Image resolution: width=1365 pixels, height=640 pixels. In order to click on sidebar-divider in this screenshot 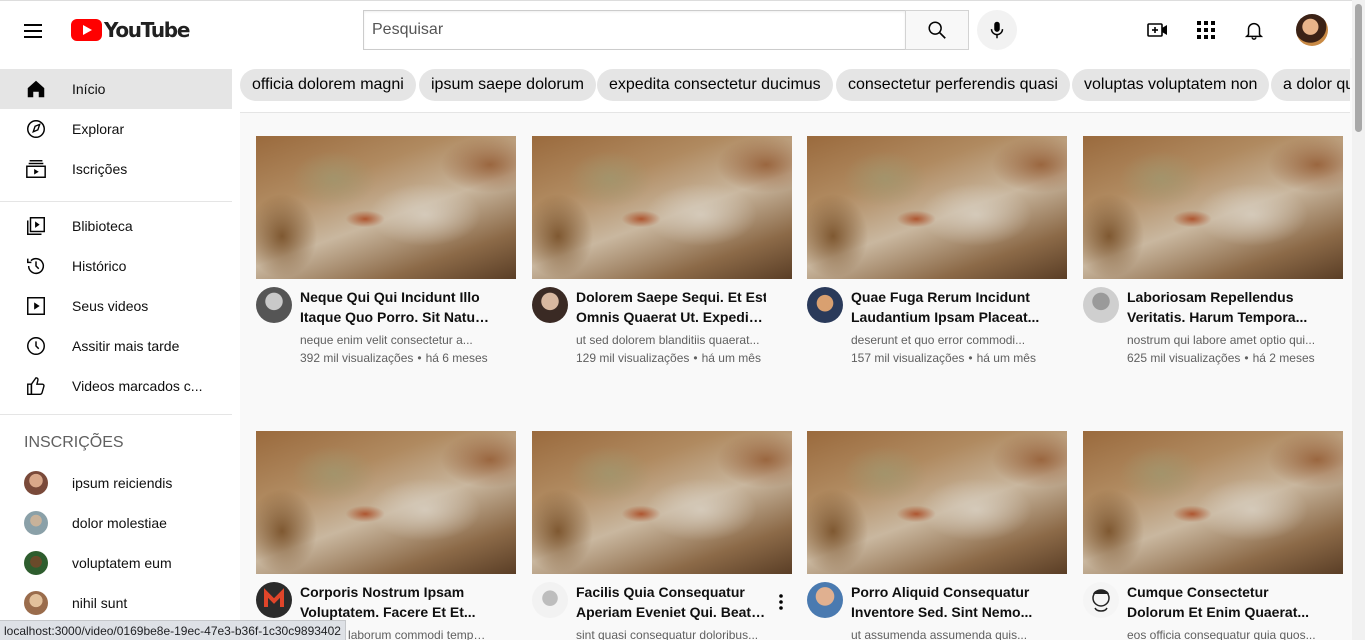, I will do `click(116, 414)`.